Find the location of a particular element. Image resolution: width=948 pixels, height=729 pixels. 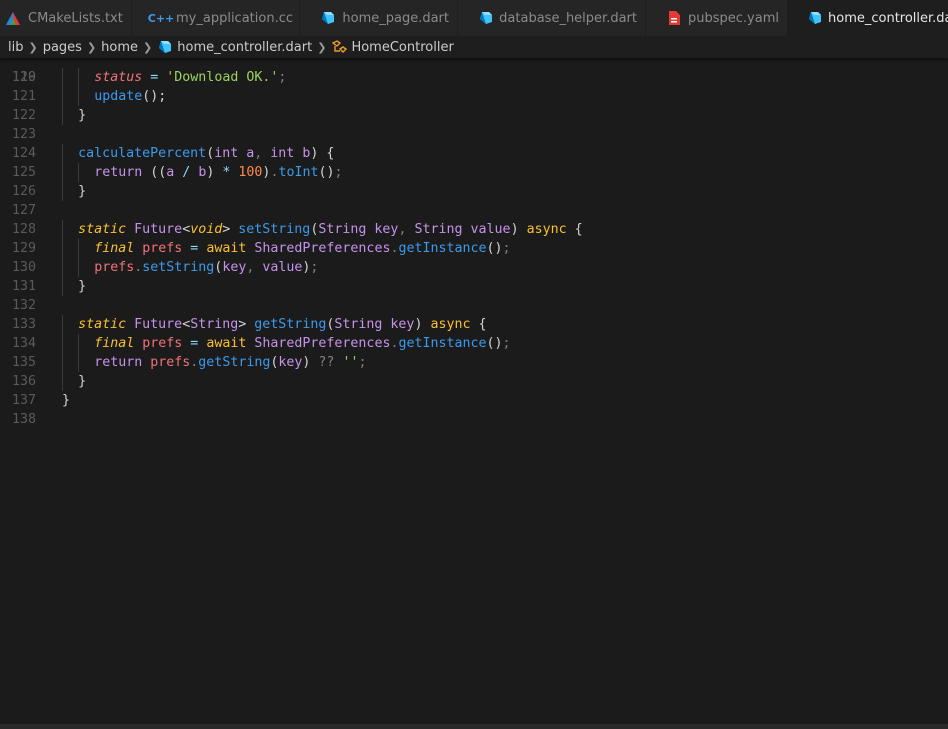

line-number: 126 is located at coordinates (23, 191).